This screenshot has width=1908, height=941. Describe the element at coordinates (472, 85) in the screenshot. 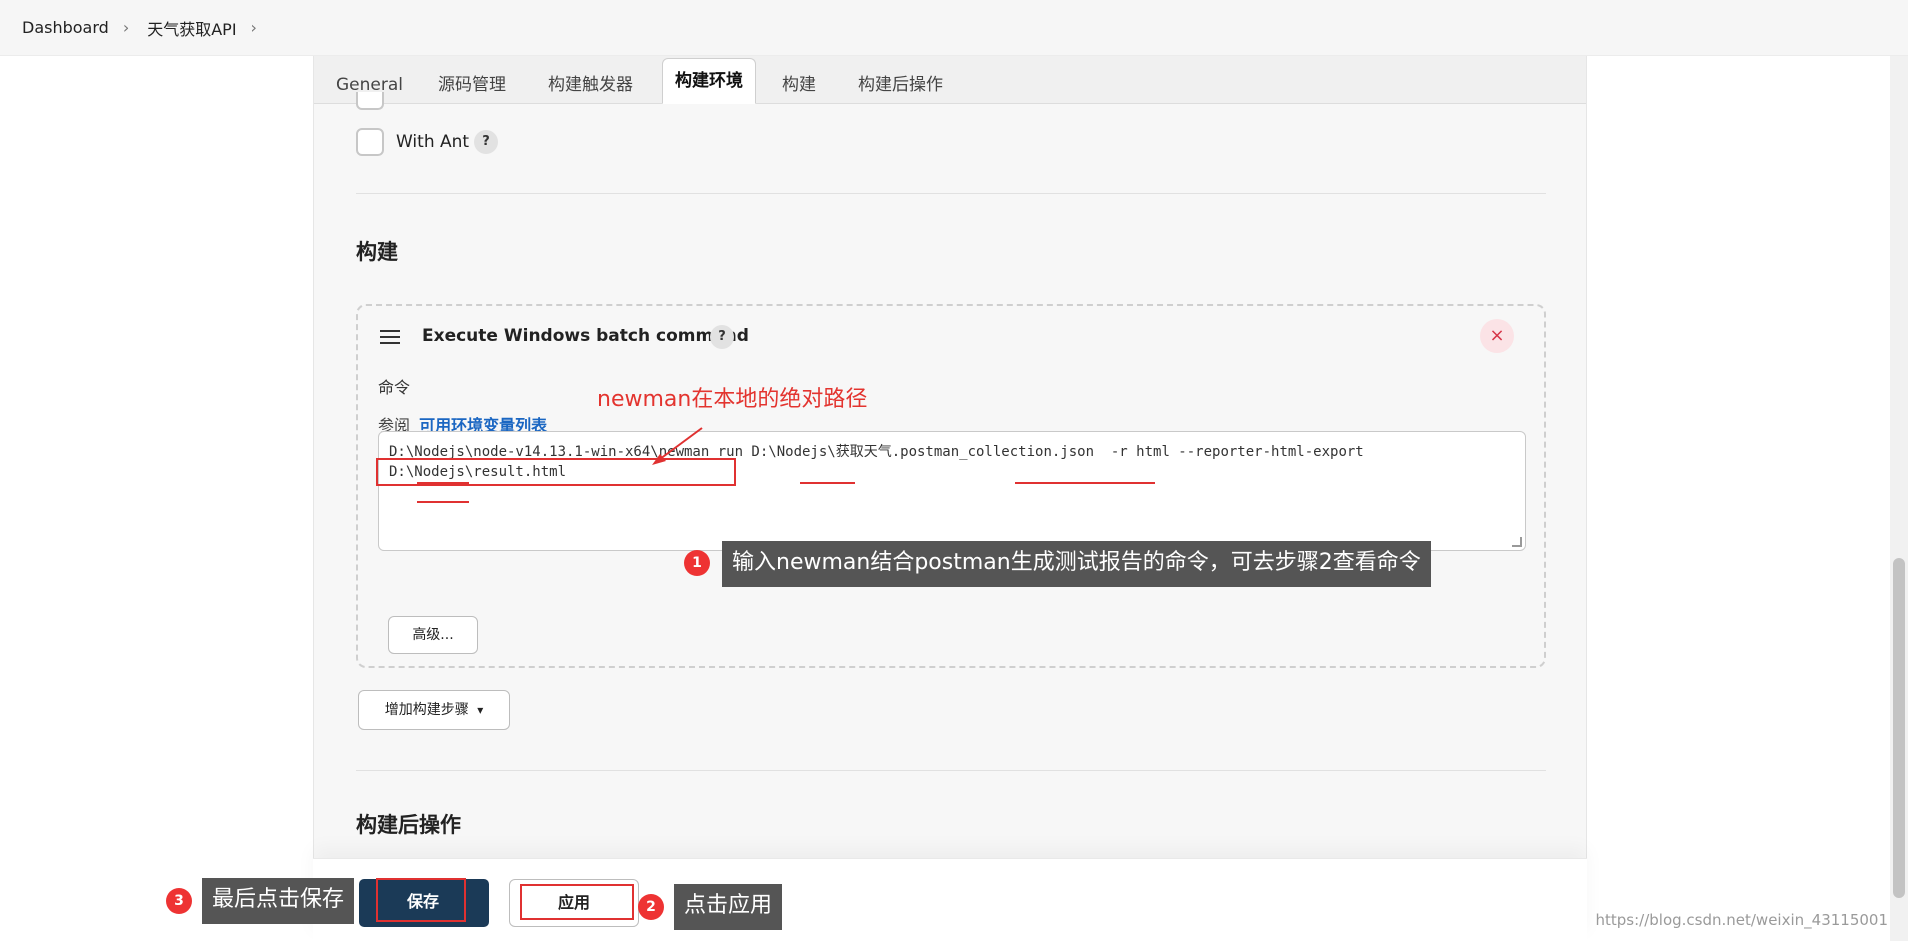

I see `tab-source: 源码管理` at that location.